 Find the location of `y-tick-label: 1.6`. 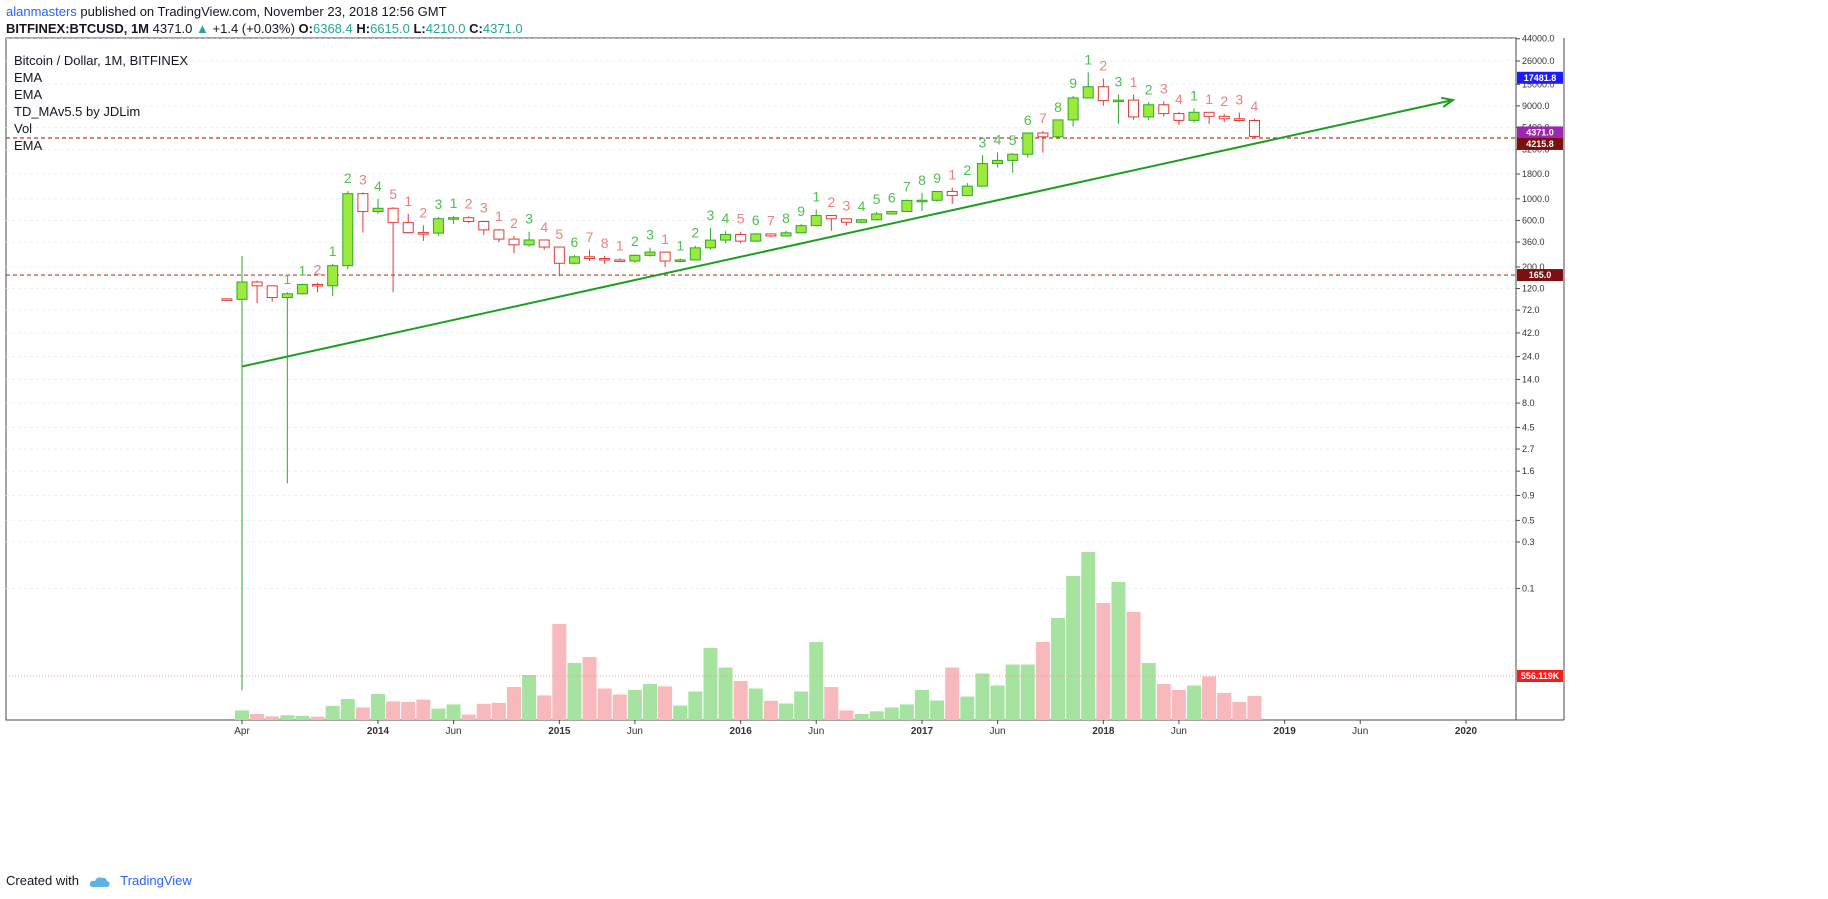

y-tick-label: 1.6 is located at coordinates (1528, 471).